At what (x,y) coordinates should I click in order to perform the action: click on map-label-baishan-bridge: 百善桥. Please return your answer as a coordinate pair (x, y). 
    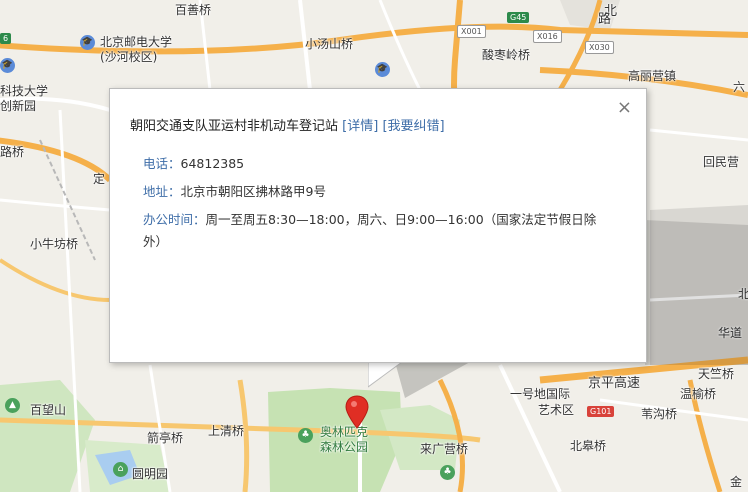
    Looking at the image, I should click on (193, 10).